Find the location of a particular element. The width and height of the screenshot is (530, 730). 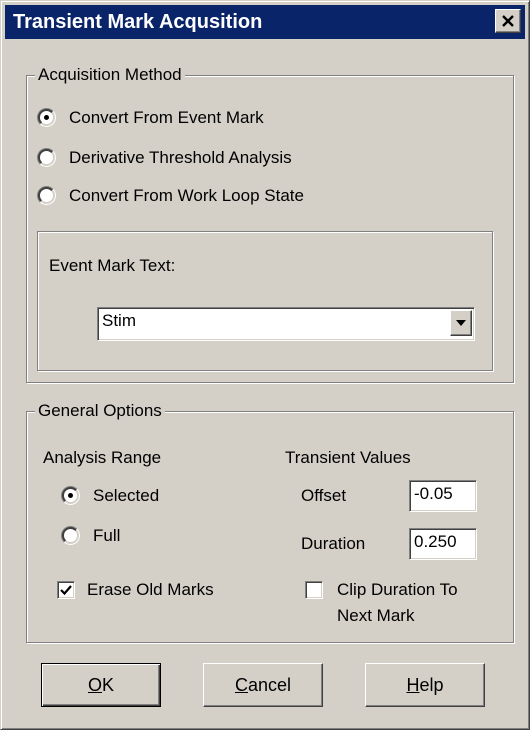

help-button-accel: H is located at coordinates (413, 685).